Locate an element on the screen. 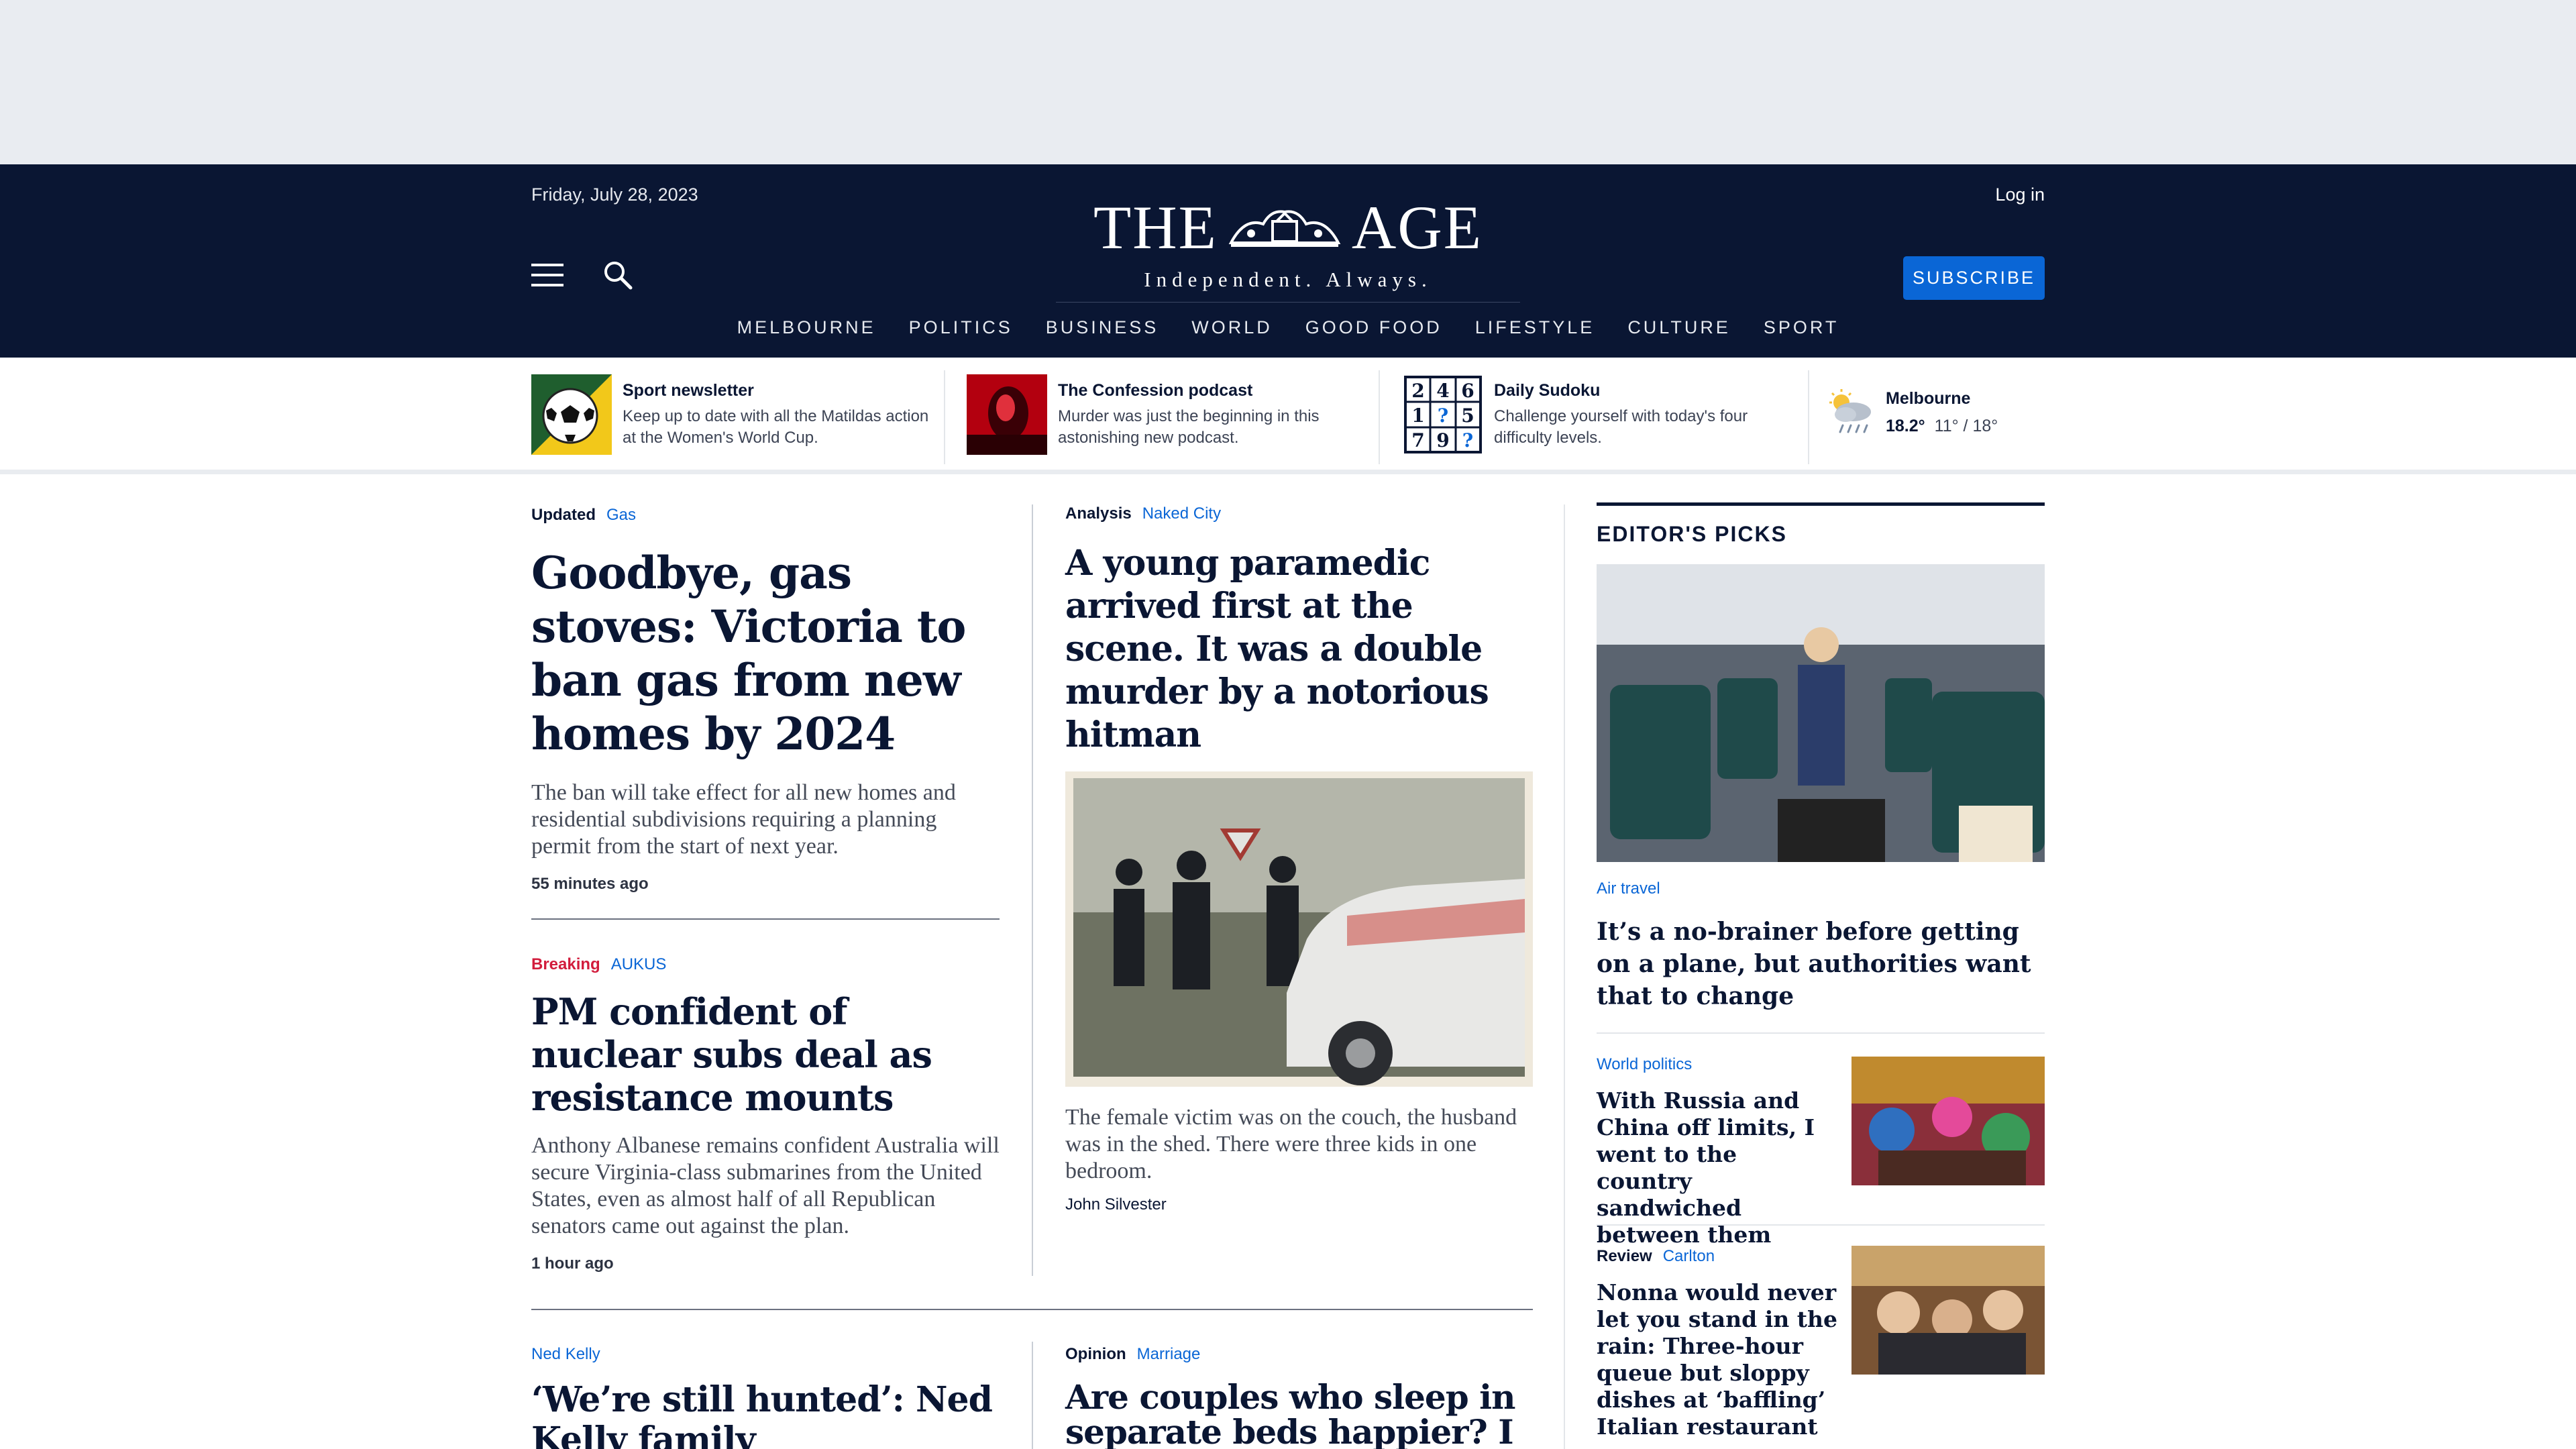 This screenshot has height=1449, width=2576. story-tag-link: AUKUS is located at coordinates (639, 964).